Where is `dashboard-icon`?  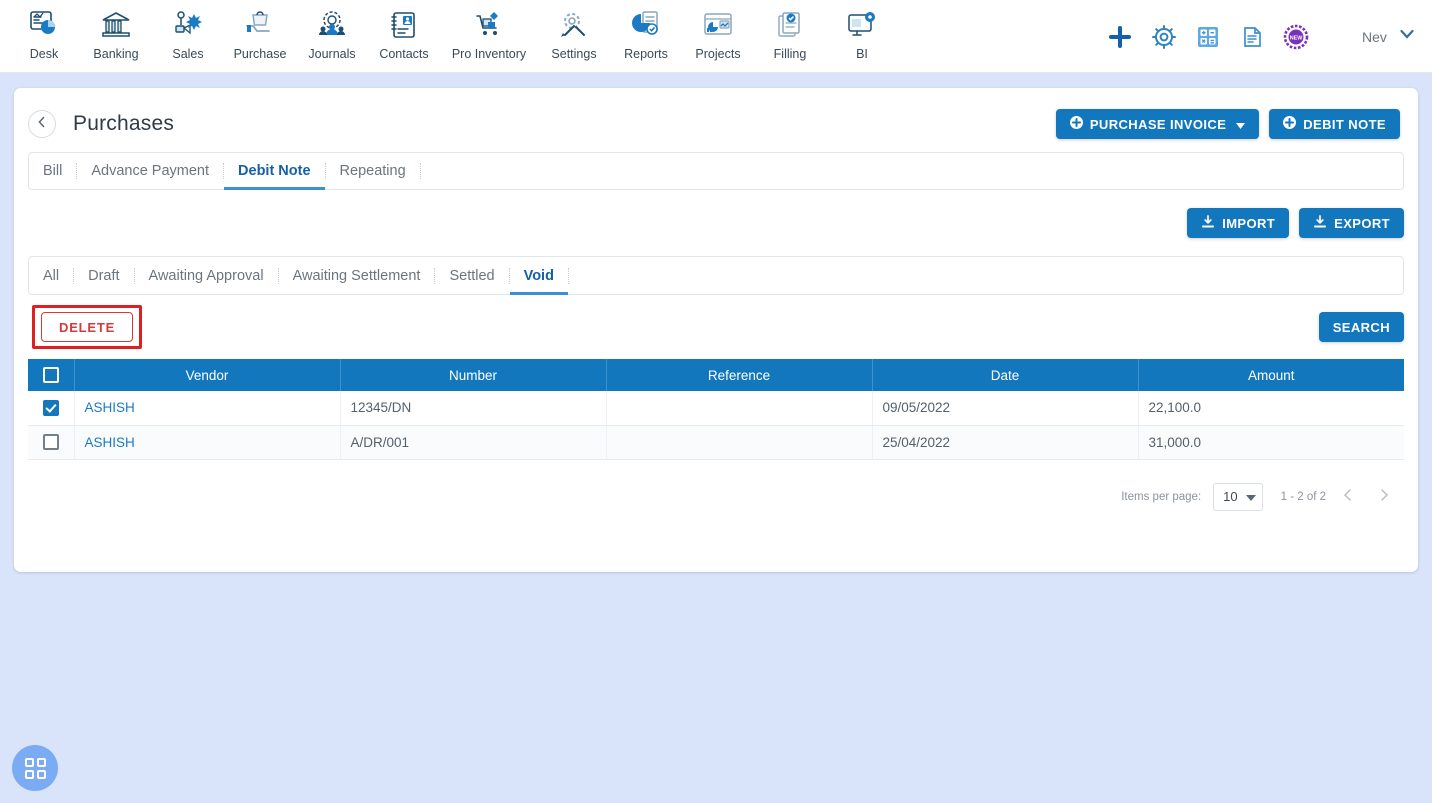
dashboard-icon is located at coordinates (44, 25).